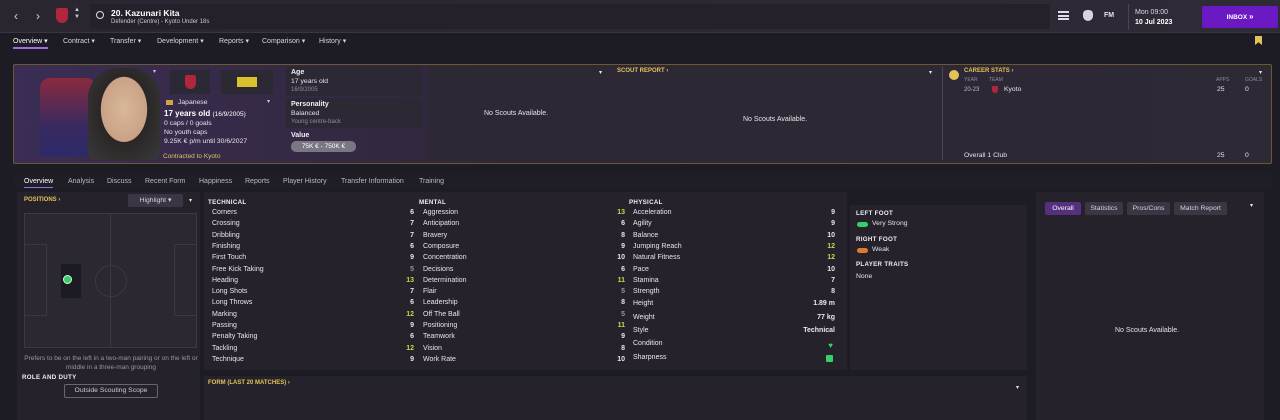  I want to click on attribute-row: Aggression 13, so click(524, 214).